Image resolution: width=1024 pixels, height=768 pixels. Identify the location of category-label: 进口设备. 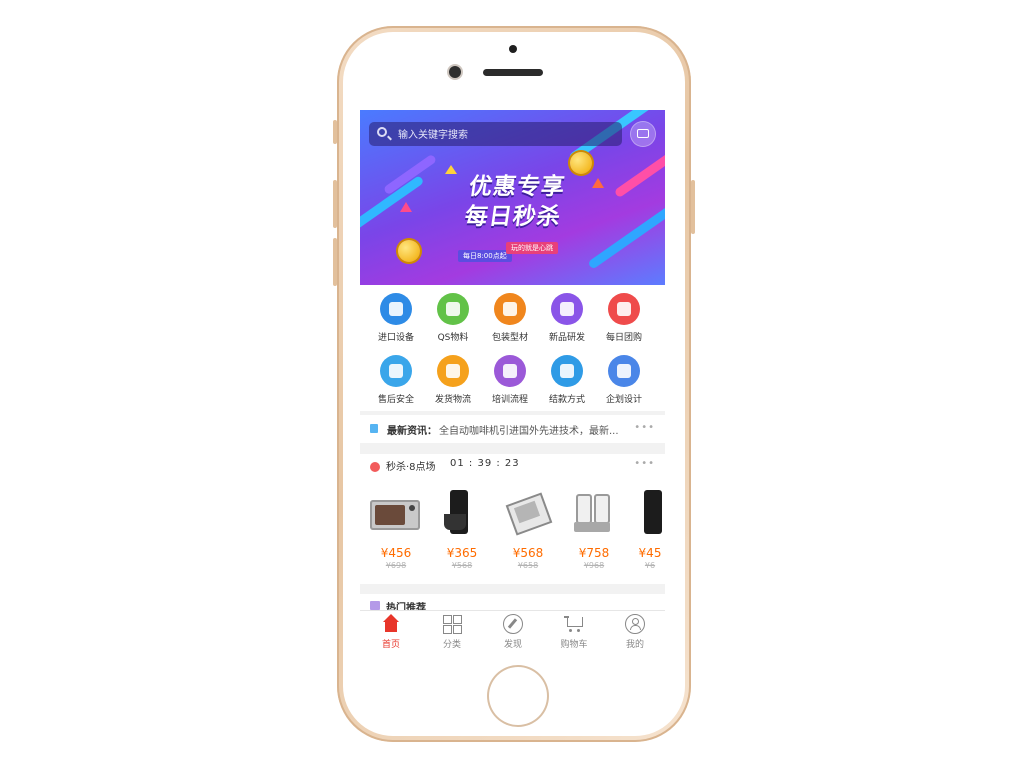
(395, 338).